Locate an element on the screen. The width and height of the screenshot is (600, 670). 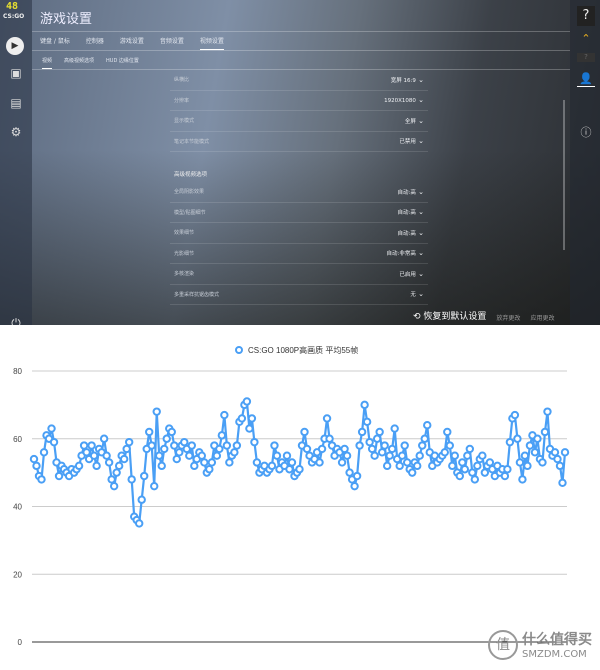
tab-game: 游戏设置 is located at coordinates (132, 43).